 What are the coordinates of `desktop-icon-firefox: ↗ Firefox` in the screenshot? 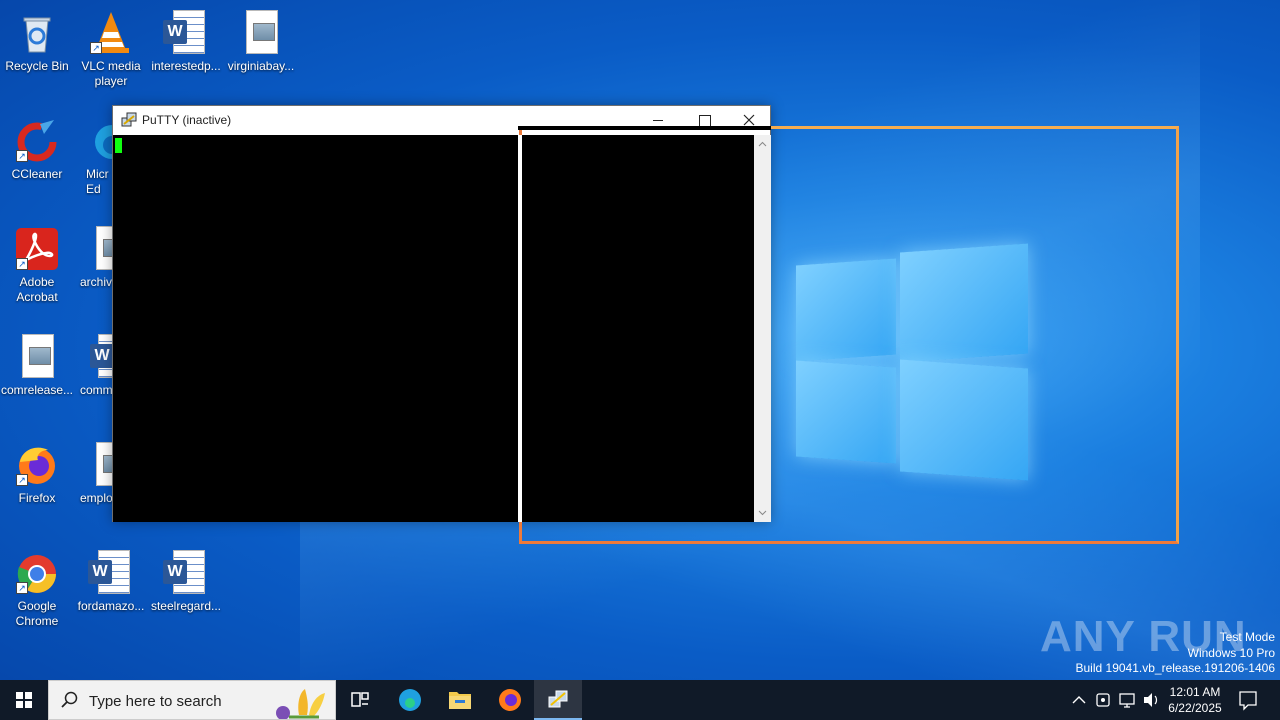 It's located at (38, 471).